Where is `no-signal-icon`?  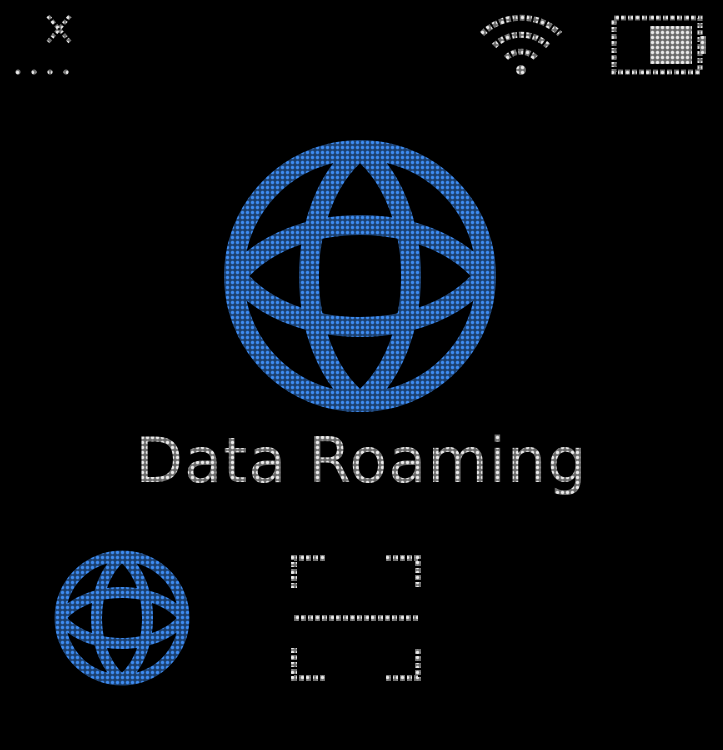 no-signal-icon is located at coordinates (45, 44).